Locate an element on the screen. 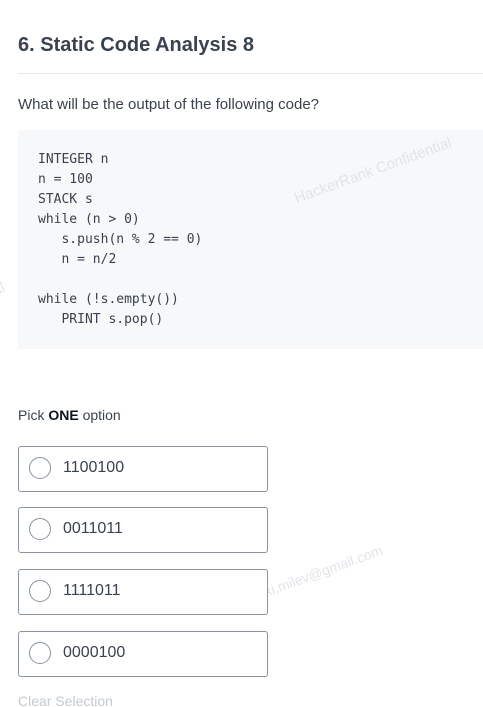 The width and height of the screenshot is (483, 707). option-2: 0011011 is located at coordinates (143, 530).